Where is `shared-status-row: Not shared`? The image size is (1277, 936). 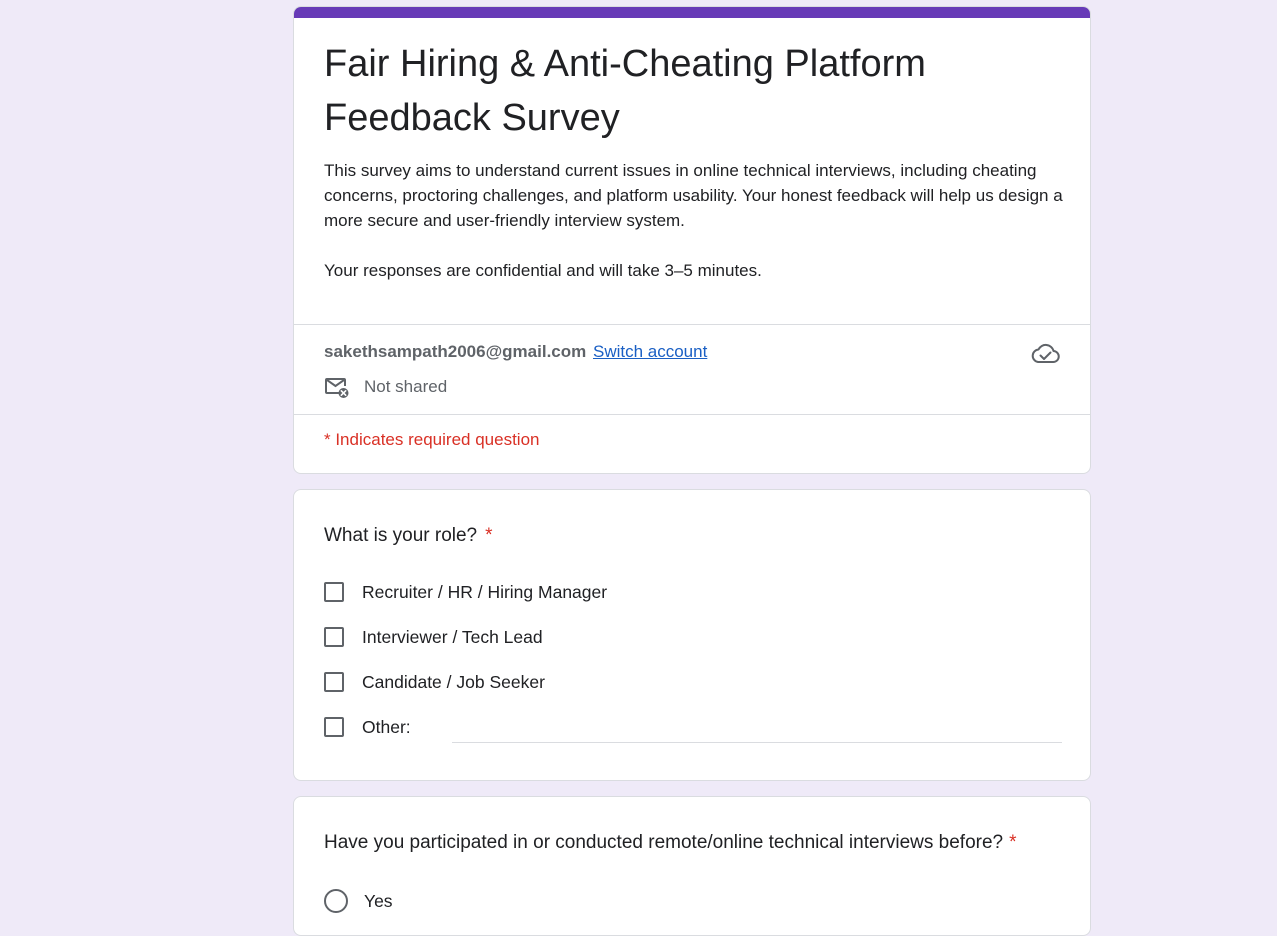 shared-status-row: Not shared is located at coordinates (385, 387).